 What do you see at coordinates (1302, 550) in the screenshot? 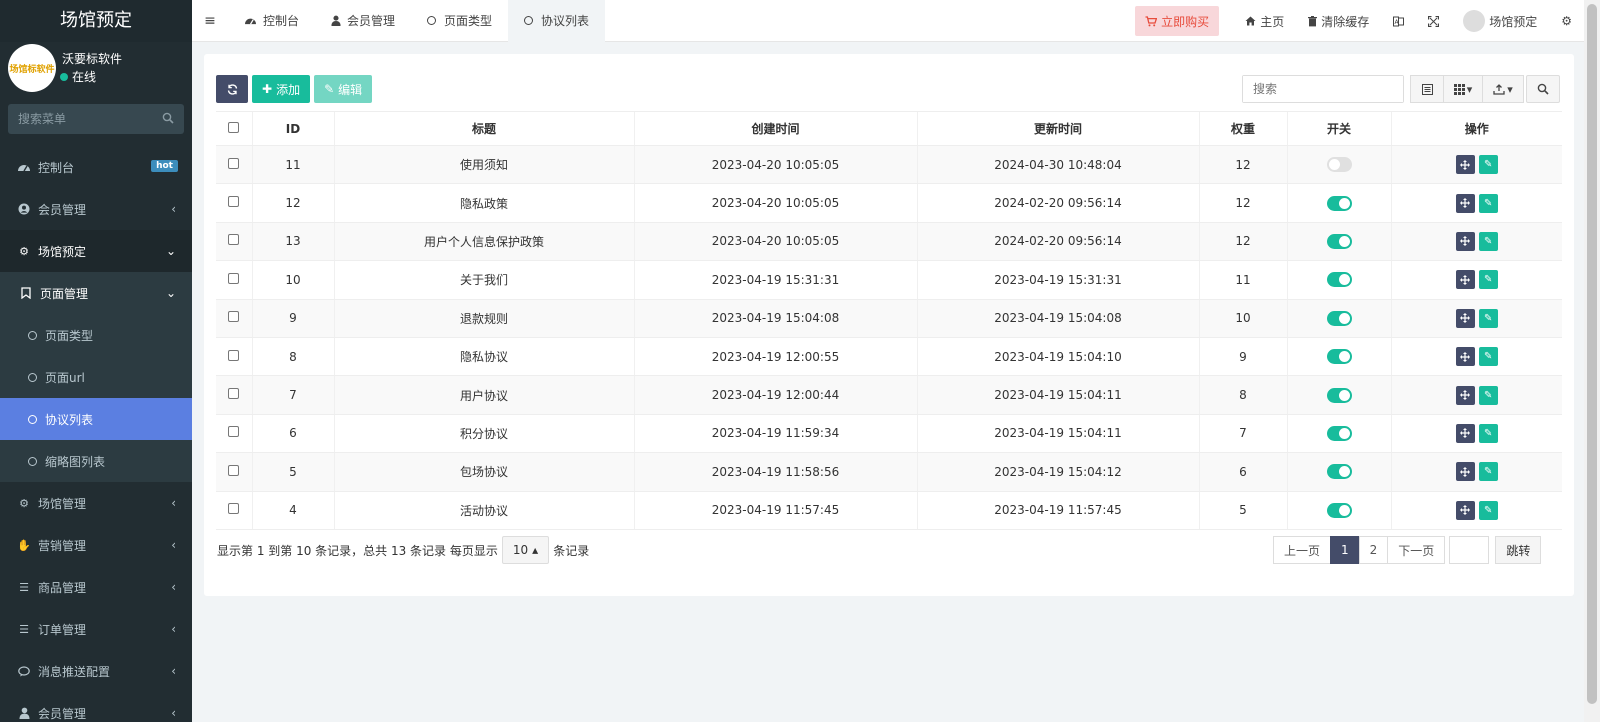
I see `prev-page-button: 上一页` at bounding box center [1302, 550].